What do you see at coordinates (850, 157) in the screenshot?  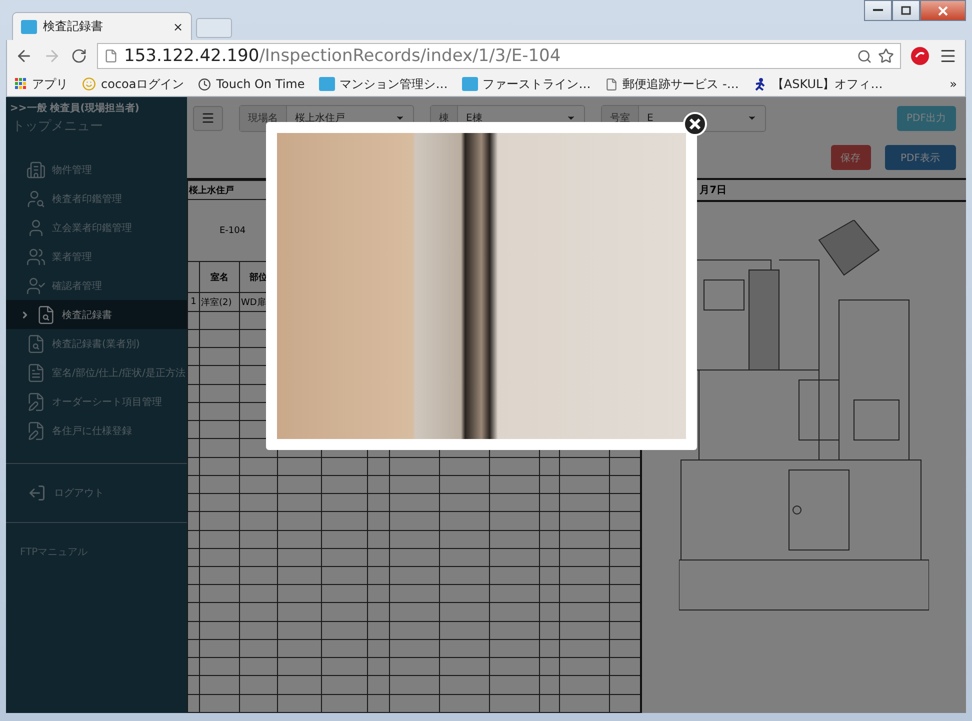 I see `save-button: 保存` at bounding box center [850, 157].